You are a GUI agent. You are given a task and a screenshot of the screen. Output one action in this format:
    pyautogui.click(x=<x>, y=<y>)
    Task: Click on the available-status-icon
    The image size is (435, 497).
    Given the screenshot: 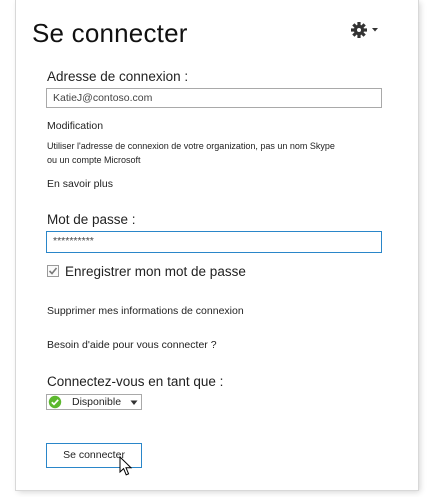 What is the action you would take?
    pyautogui.click(x=55, y=402)
    